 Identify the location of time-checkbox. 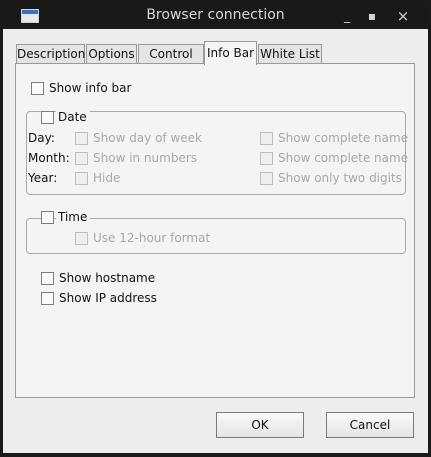
(47, 217).